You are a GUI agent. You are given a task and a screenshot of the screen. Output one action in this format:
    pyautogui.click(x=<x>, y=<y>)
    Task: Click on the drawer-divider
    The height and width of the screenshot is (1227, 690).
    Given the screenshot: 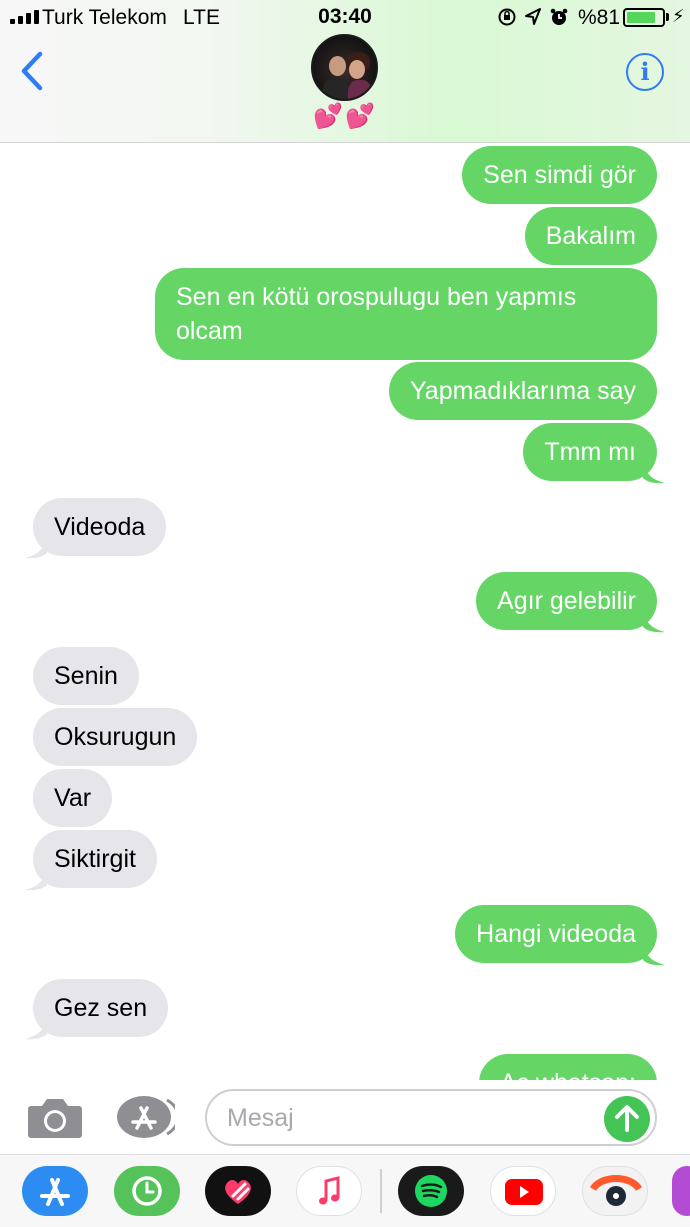 What is the action you would take?
    pyautogui.click(x=381, y=1191)
    